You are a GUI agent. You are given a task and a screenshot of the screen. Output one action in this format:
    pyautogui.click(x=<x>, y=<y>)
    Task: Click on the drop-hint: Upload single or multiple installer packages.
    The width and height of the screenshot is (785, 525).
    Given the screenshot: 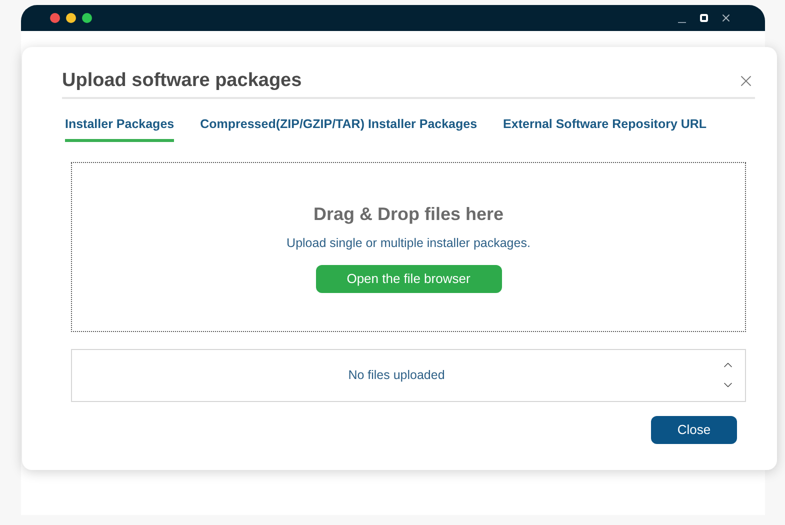 What is the action you would take?
    pyautogui.click(x=408, y=243)
    